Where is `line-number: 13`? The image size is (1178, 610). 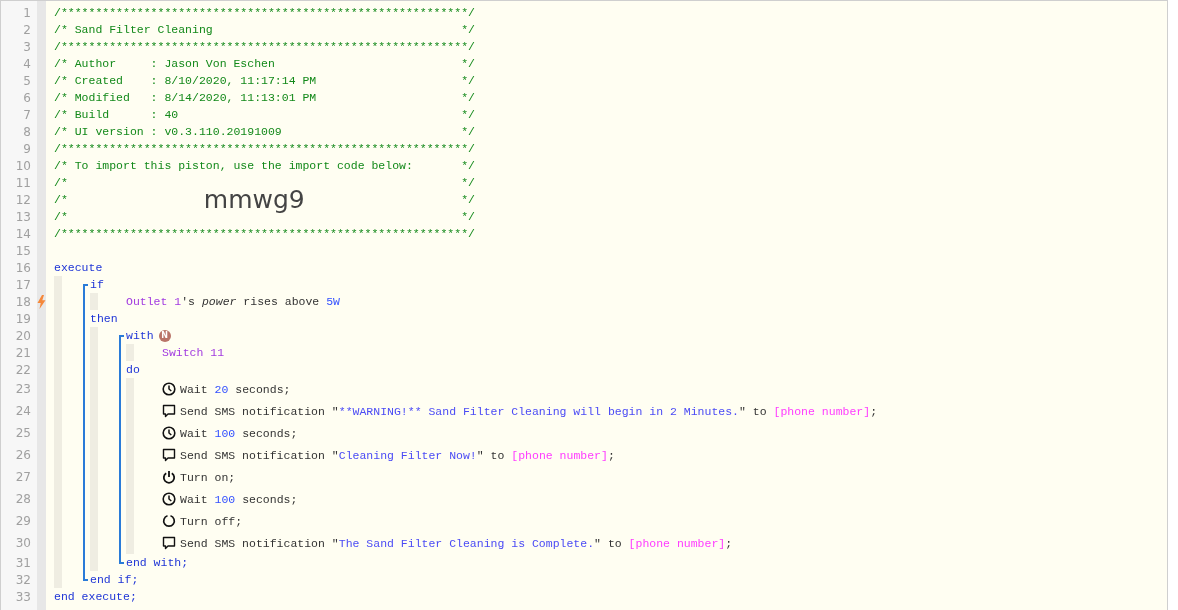
line-number: 13 is located at coordinates (23, 216).